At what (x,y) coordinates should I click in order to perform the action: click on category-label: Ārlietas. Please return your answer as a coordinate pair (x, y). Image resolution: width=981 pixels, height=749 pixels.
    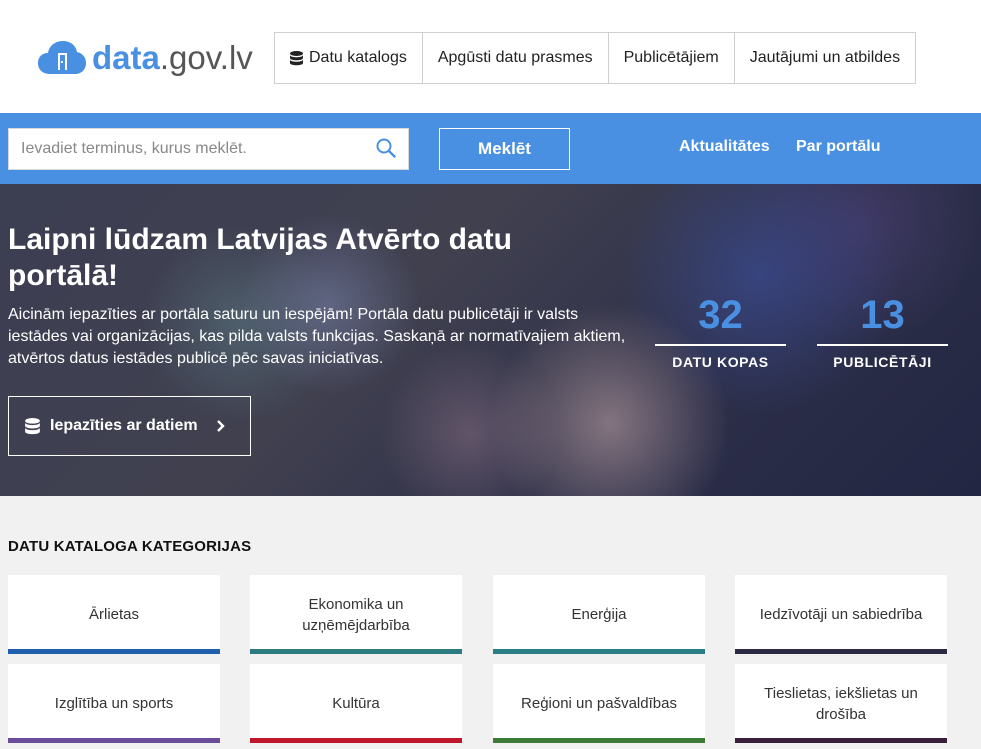
    Looking at the image, I should click on (114, 614).